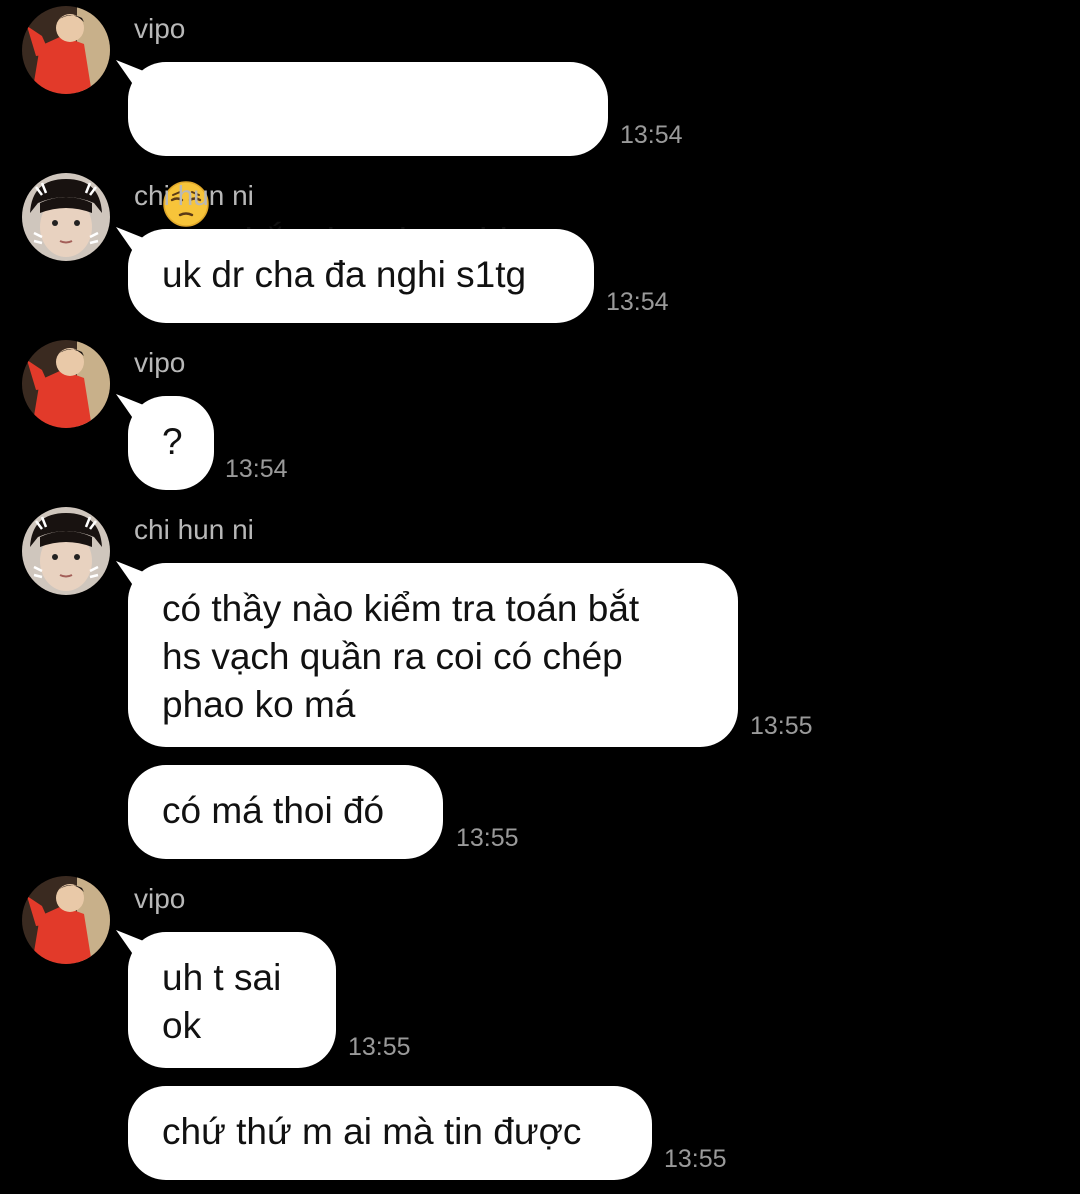 Image resolution: width=1080 pixels, height=1194 pixels. I want to click on message-bubble: có má thoi đó, so click(285, 812).